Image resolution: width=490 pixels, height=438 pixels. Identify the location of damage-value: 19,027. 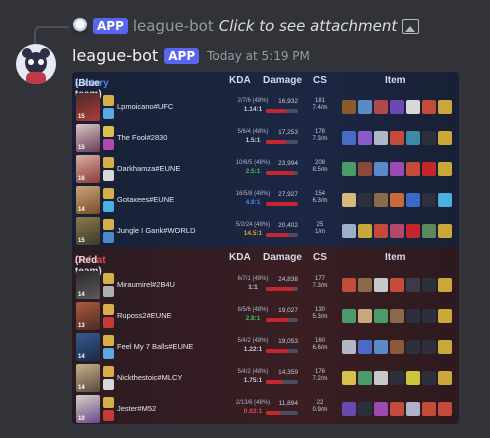
(288, 310).